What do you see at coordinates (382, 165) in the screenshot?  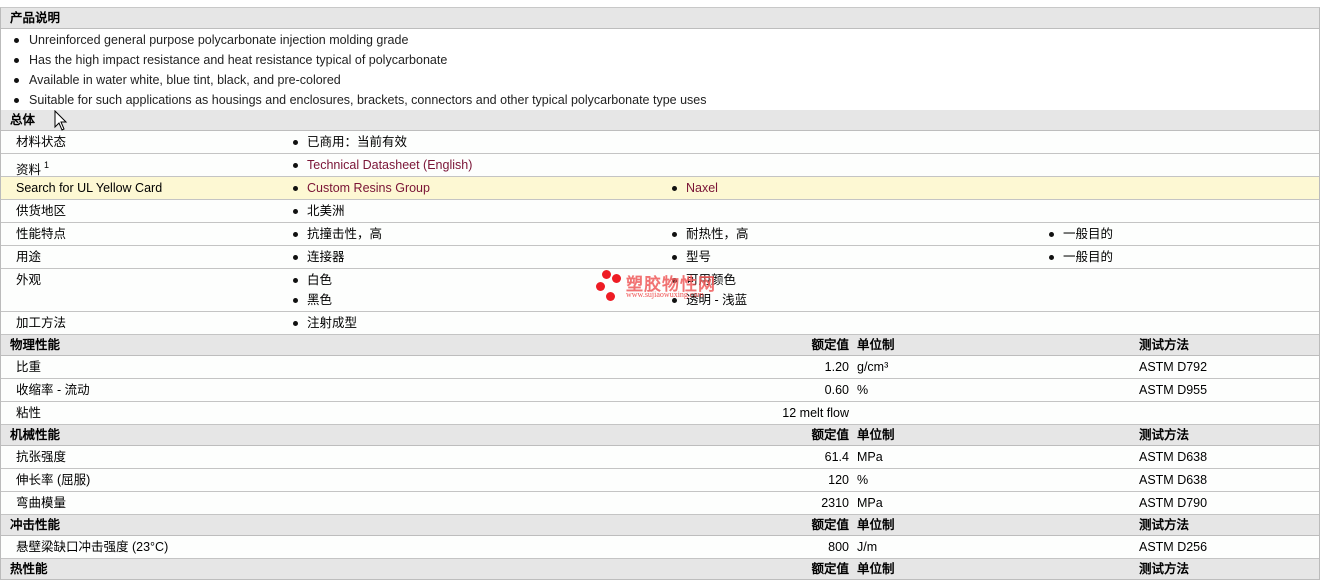 I see `datasheet-link: Technical Datasheet (English)` at bounding box center [382, 165].